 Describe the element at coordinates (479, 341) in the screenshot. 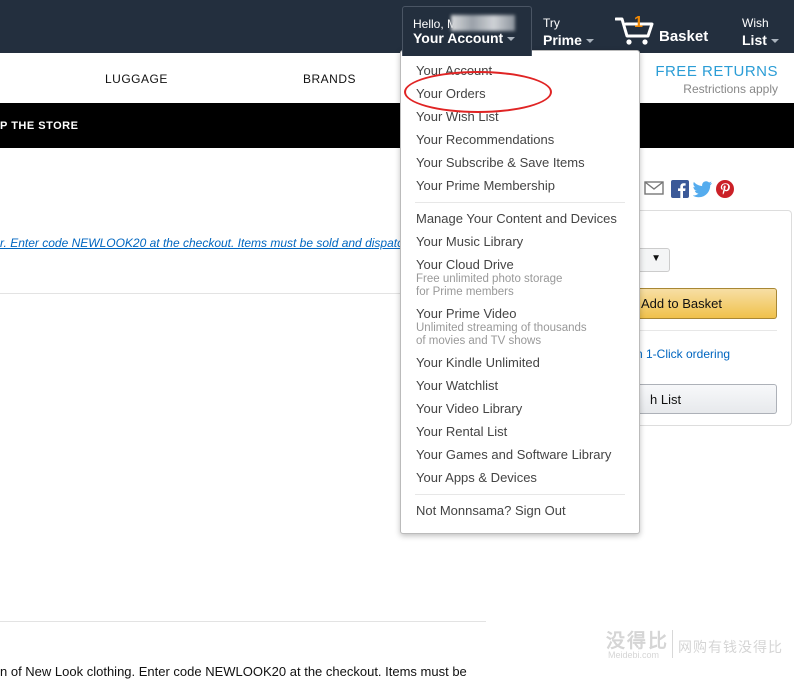

I see `prime-video-subtitle-2: of movies and TV shows` at that location.